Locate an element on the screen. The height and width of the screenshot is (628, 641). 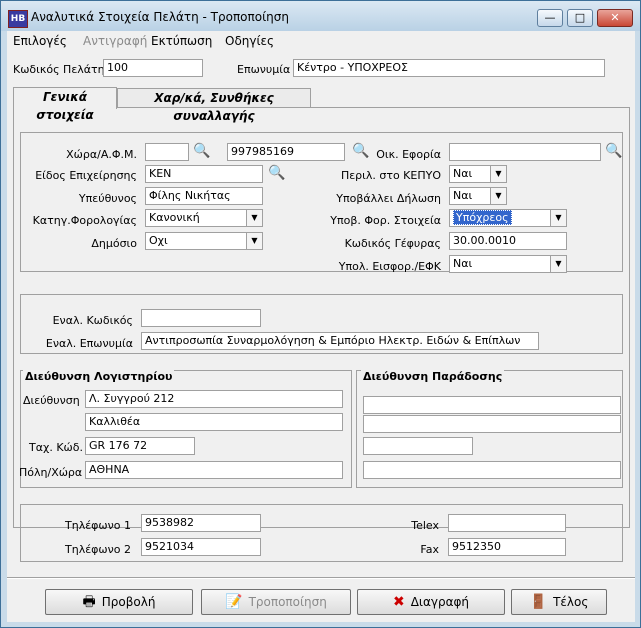
country-field is located at coordinates (167, 152).